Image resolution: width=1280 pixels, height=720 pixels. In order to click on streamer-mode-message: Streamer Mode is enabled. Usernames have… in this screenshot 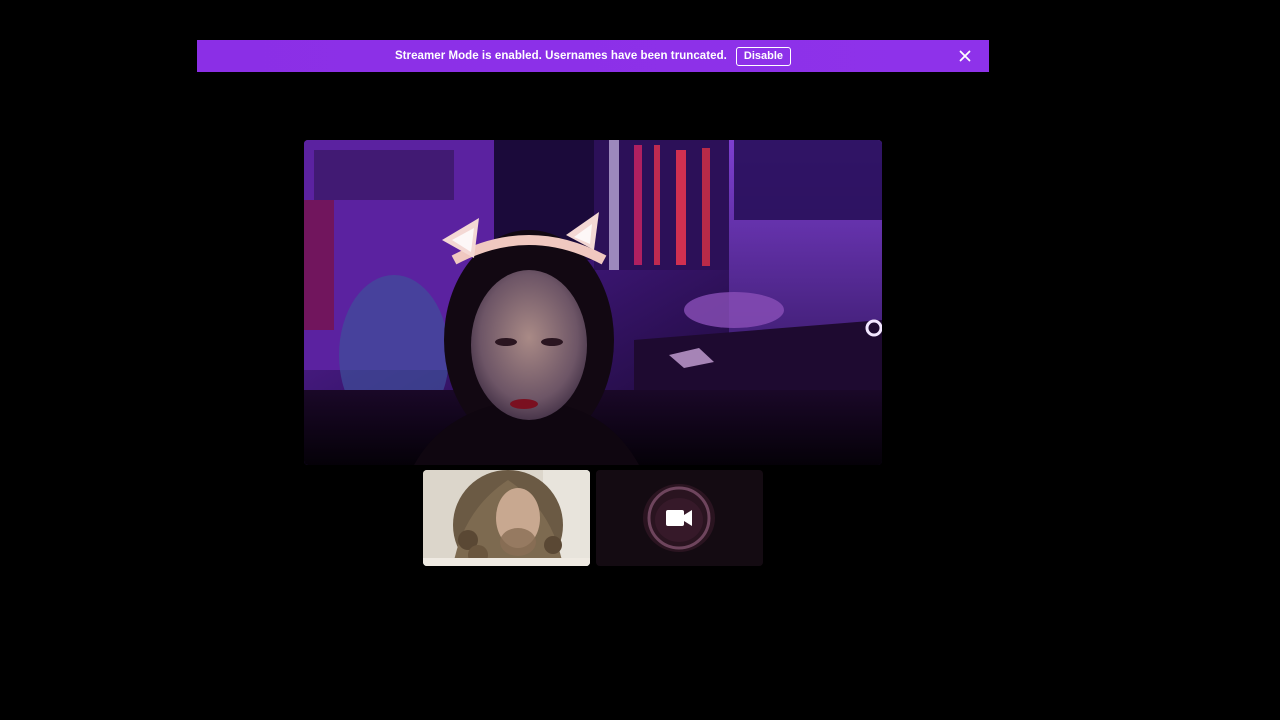, I will do `click(560, 56)`.